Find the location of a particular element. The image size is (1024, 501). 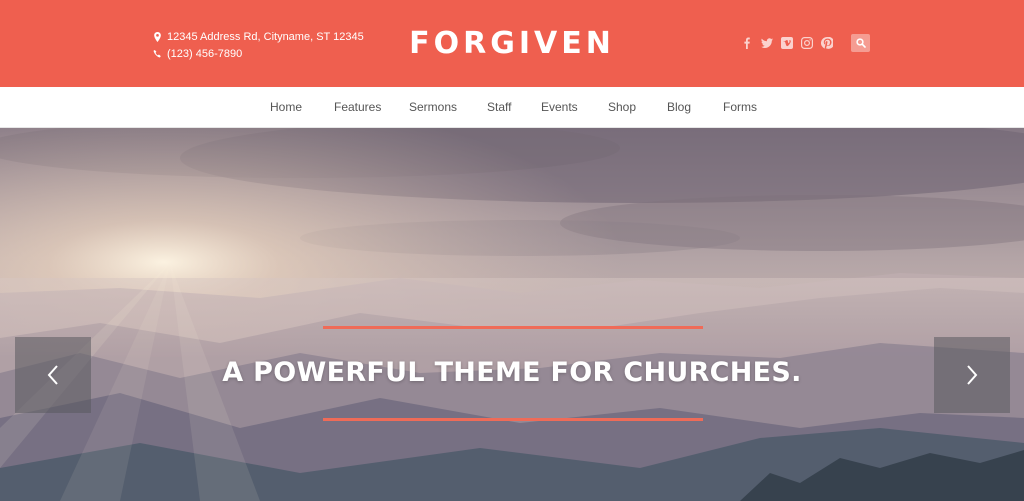

slider-next-button is located at coordinates (972, 375).